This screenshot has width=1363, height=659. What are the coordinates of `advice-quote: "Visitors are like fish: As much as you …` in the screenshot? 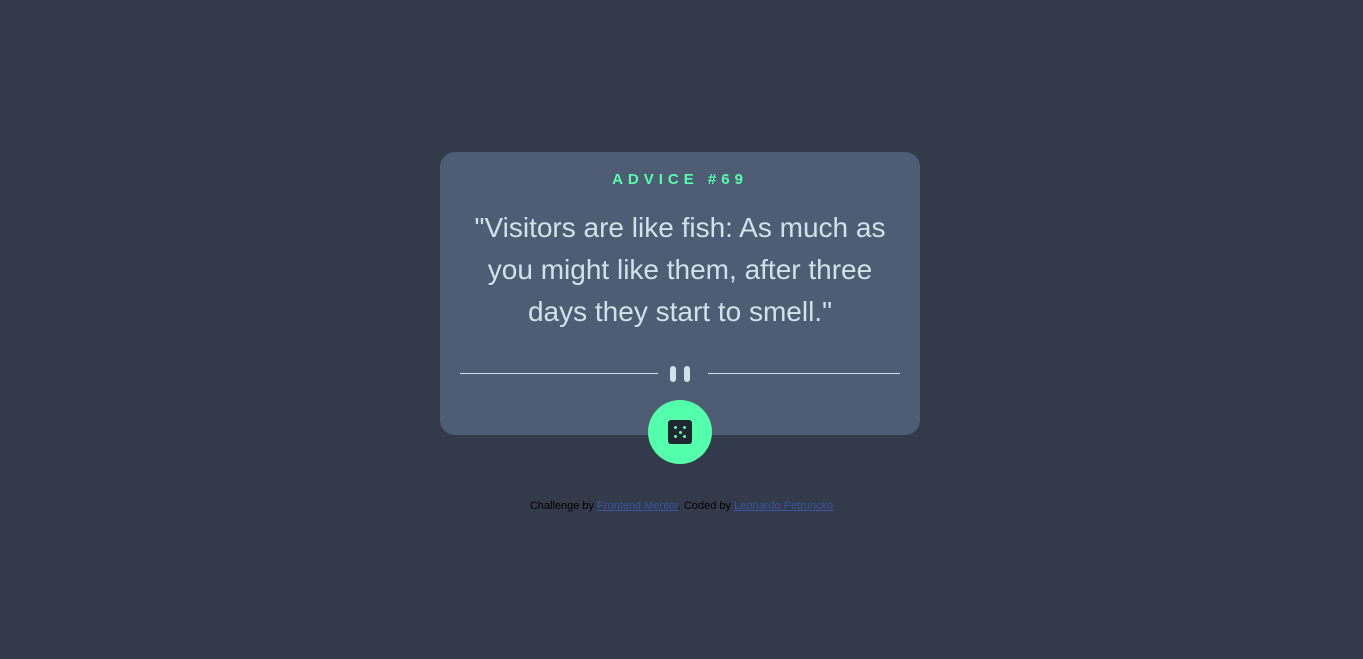 It's located at (680, 269).